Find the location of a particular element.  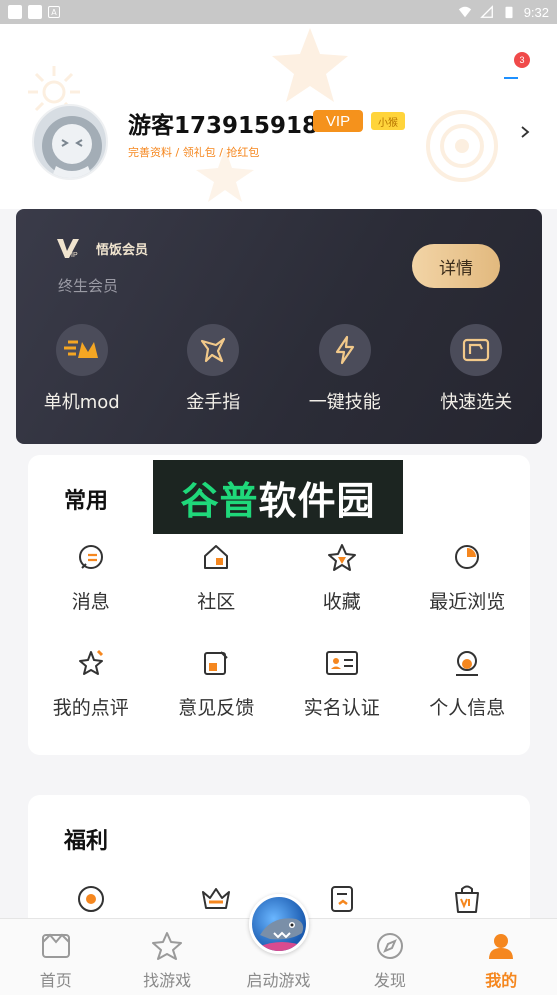

profile-icon is located at coordinates (467, 663).